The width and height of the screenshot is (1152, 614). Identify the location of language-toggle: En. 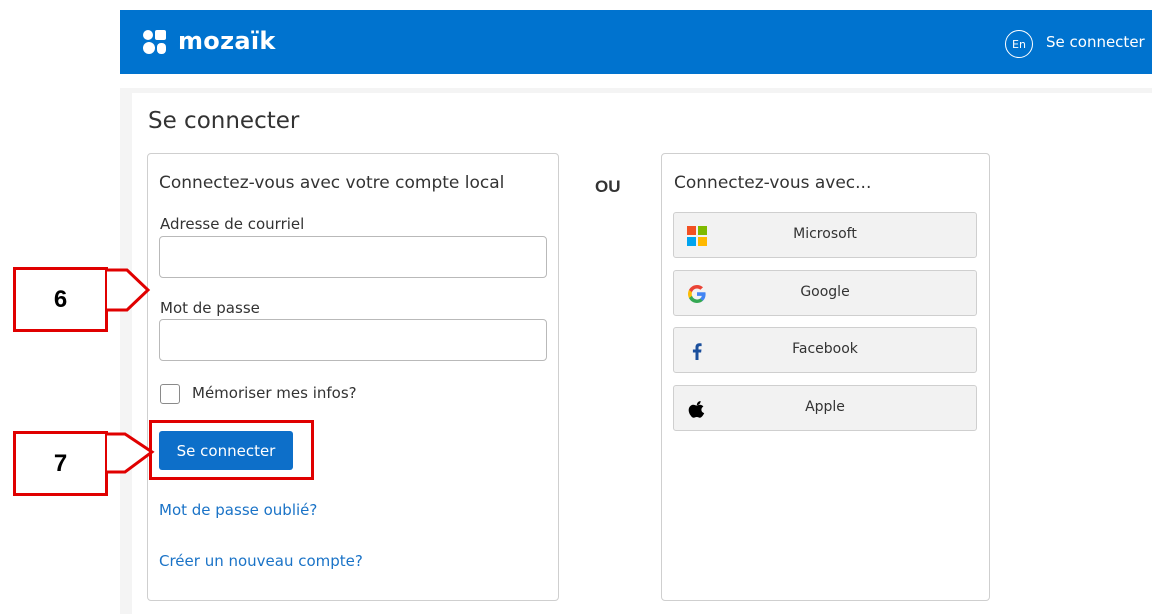
(1019, 44).